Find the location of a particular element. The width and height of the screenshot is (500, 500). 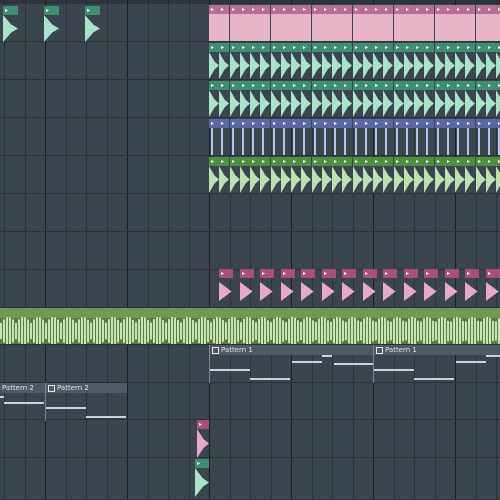

pattern-clip-1b: Pattern 1 is located at coordinates (436, 364).